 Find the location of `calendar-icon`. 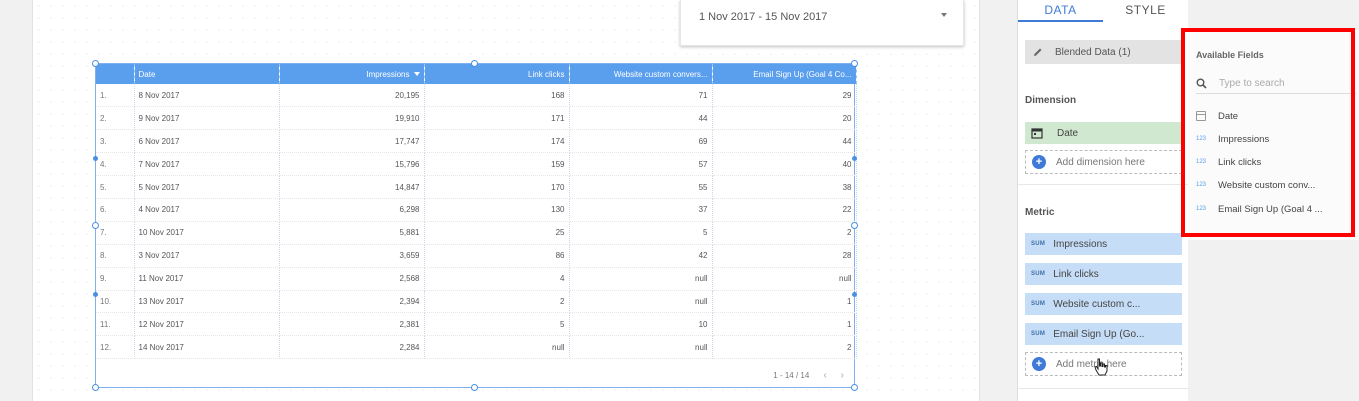

calendar-icon is located at coordinates (1037, 133).